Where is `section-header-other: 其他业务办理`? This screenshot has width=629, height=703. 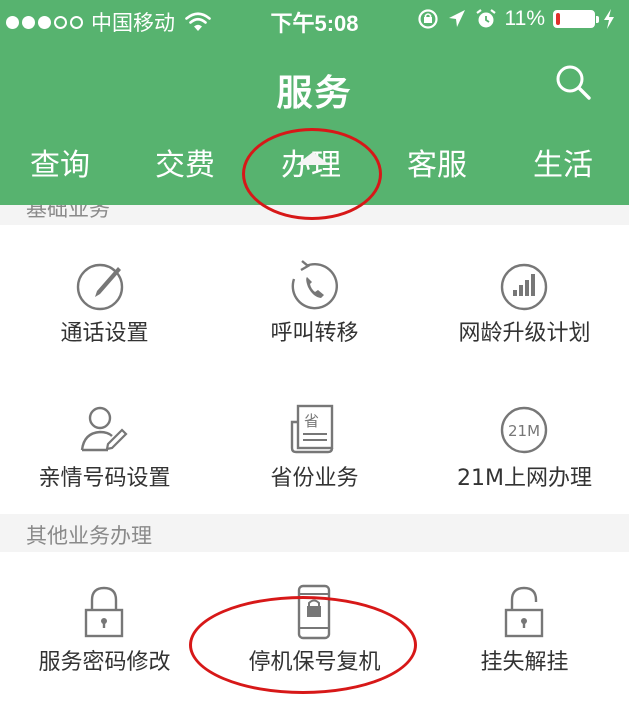
section-header-other: 其他业务办理 is located at coordinates (314, 533).